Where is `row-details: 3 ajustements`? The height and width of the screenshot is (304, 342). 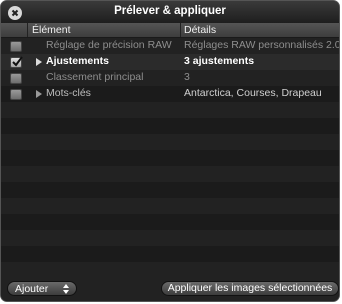
row-details: 3 ajustements is located at coordinates (219, 61).